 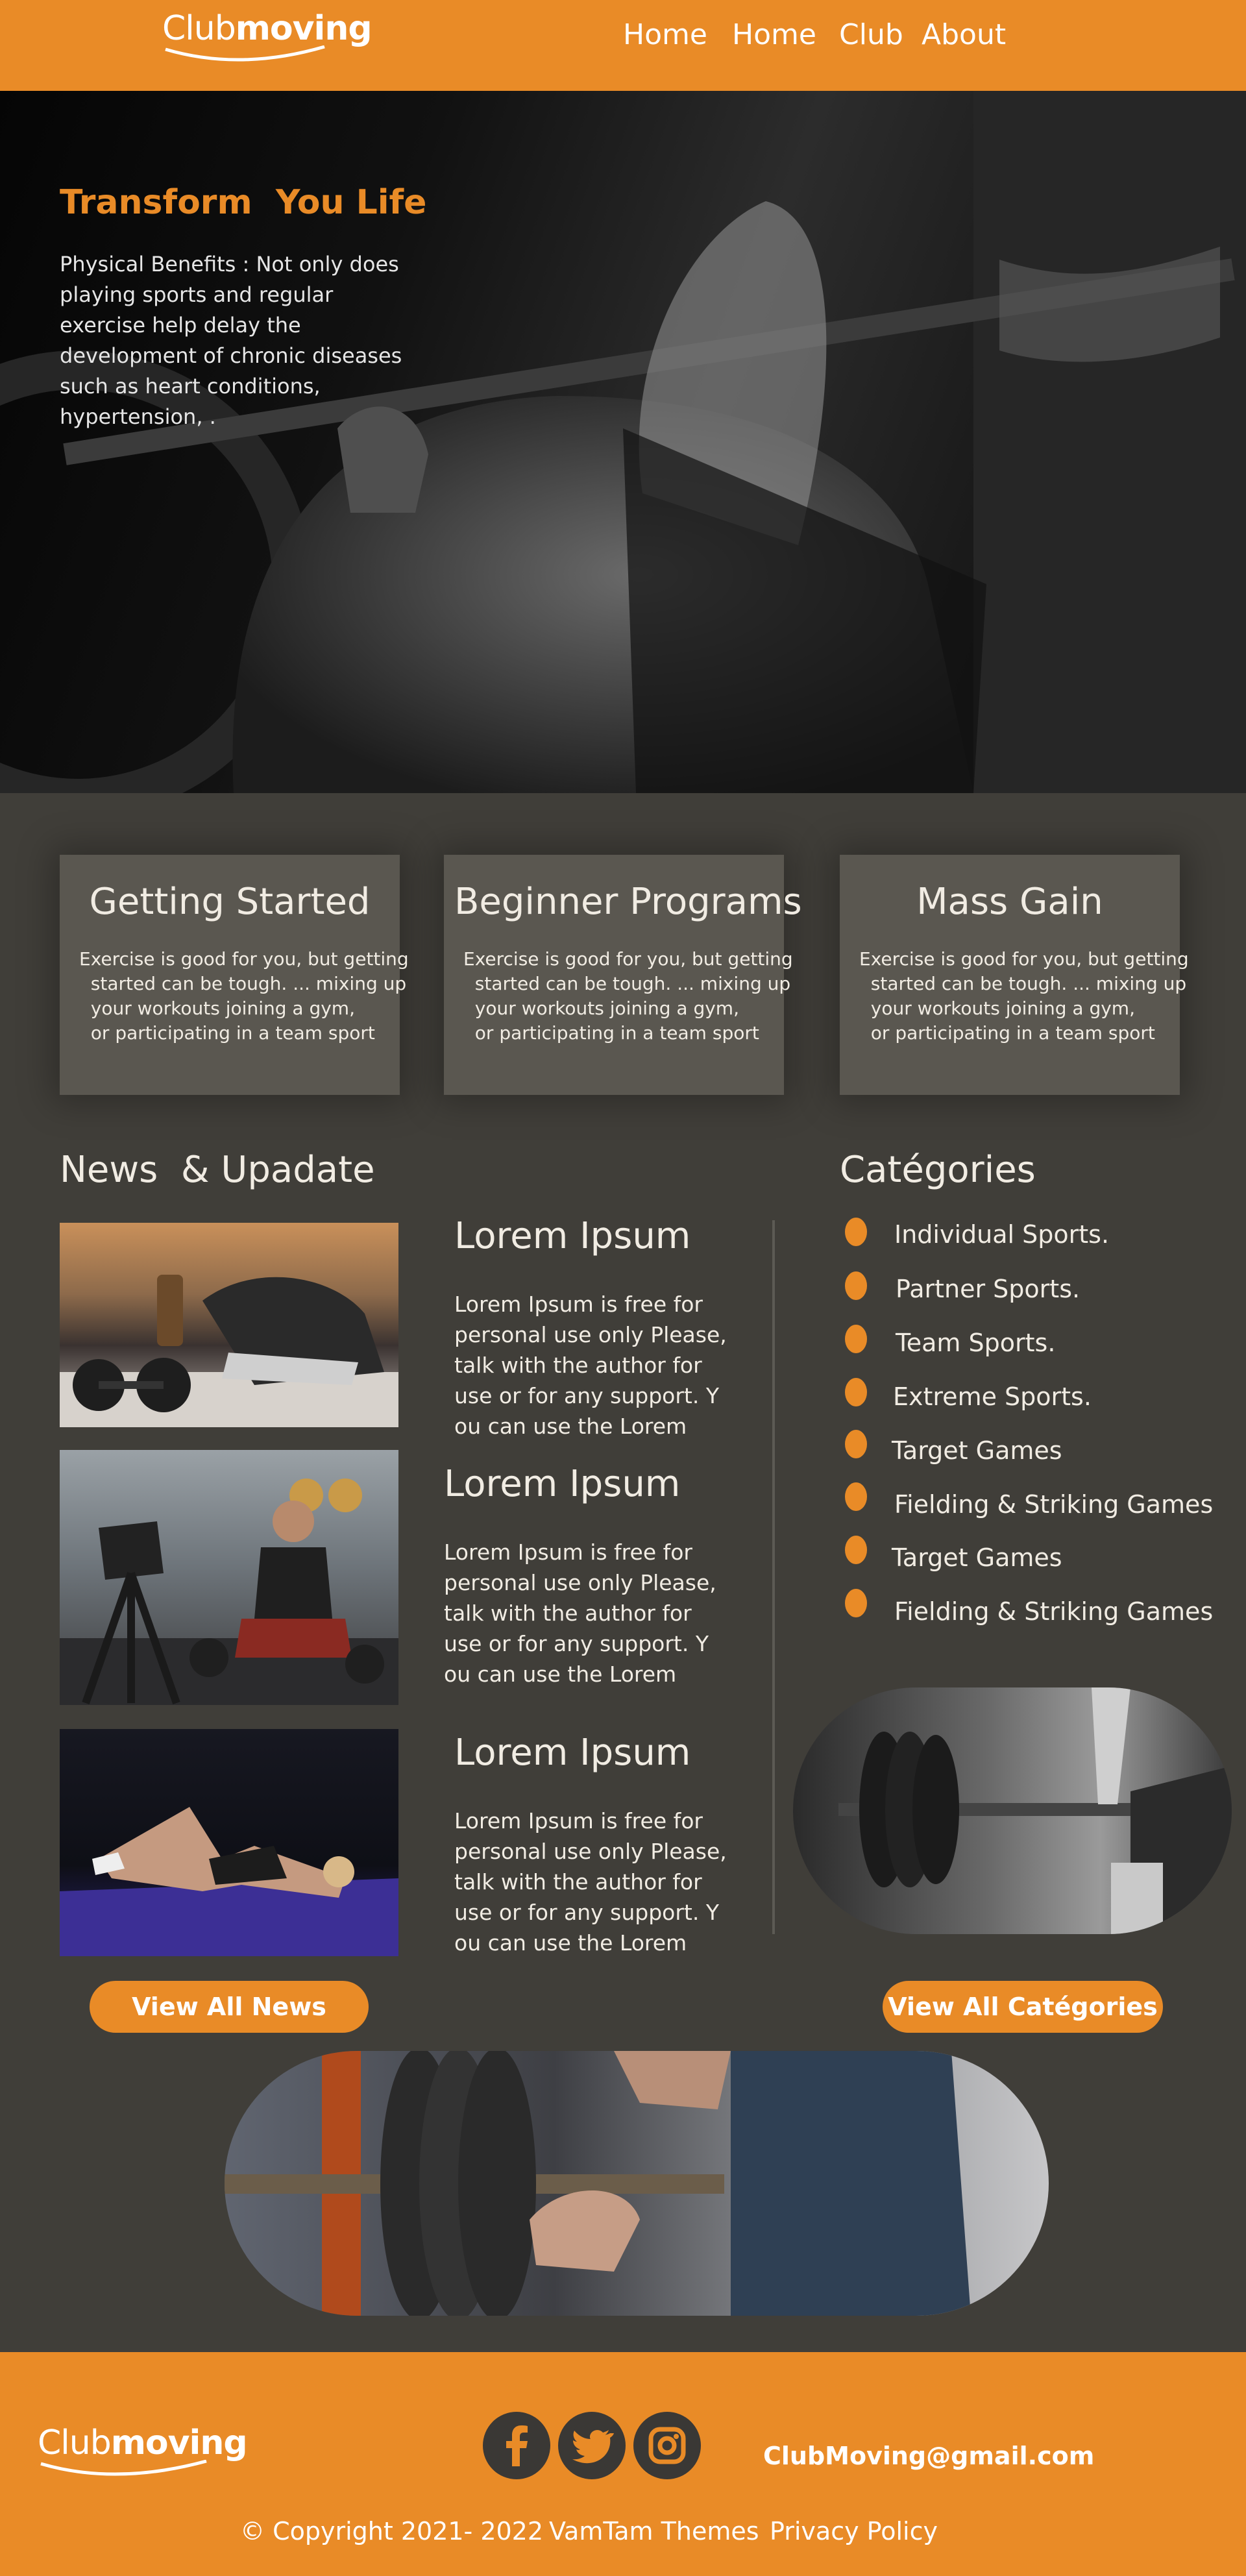 What do you see at coordinates (229, 1591) in the screenshot?
I see `athlete-camera-photo` at bounding box center [229, 1591].